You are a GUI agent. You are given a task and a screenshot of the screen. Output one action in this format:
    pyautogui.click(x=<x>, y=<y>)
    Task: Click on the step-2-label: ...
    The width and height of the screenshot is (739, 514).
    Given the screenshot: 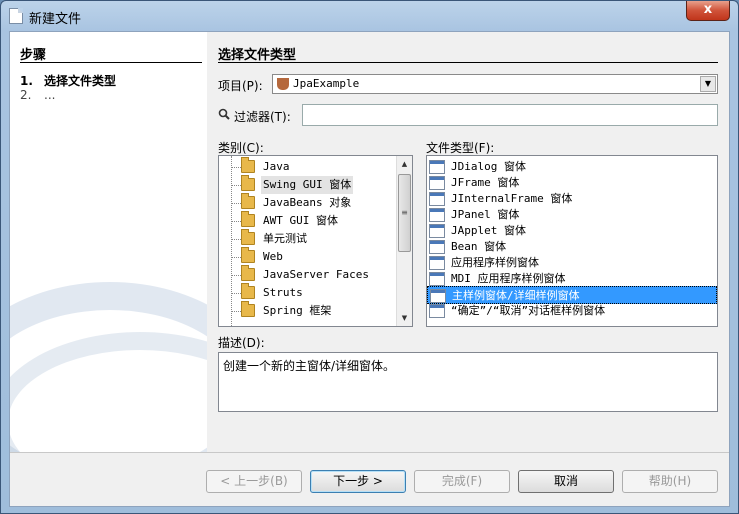 What is the action you would take?
    pyautogui.click(x=50, y=95)
    